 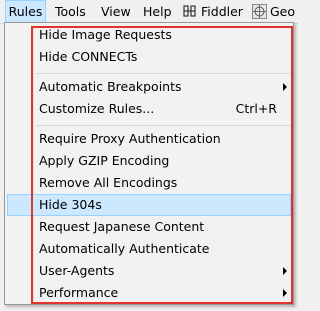 I want to click on menu-item-hide-image-requests: Hide Image Requests, so click(x=149, y=35).